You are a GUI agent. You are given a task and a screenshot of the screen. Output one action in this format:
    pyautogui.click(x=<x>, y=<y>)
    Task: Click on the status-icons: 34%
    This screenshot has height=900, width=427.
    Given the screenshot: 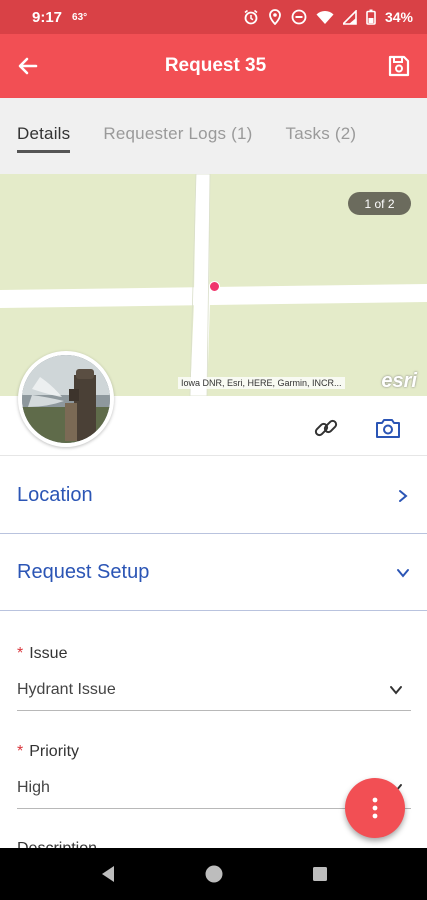 What is the action you would take?
    pyautogui.click(x=328, y=17)
    